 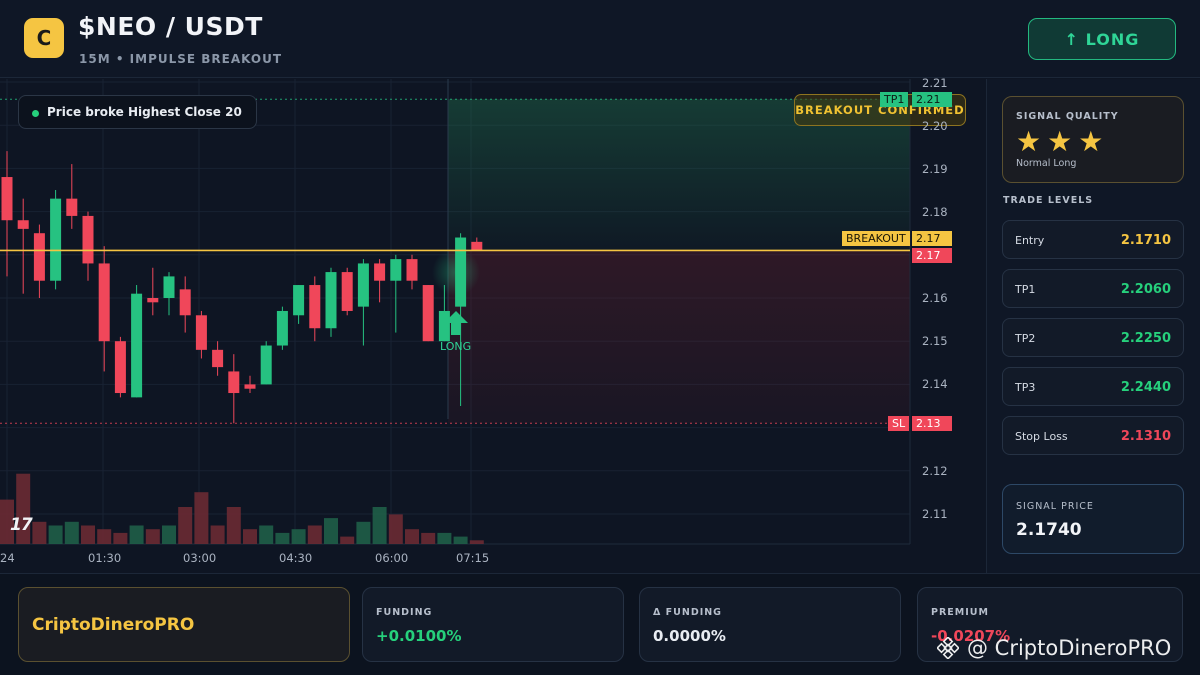 What do you see at coordinates (184, 624) in the screenshot?
I see `brand-card: CriptoDineroPRO` at bounding box center [184, 624].